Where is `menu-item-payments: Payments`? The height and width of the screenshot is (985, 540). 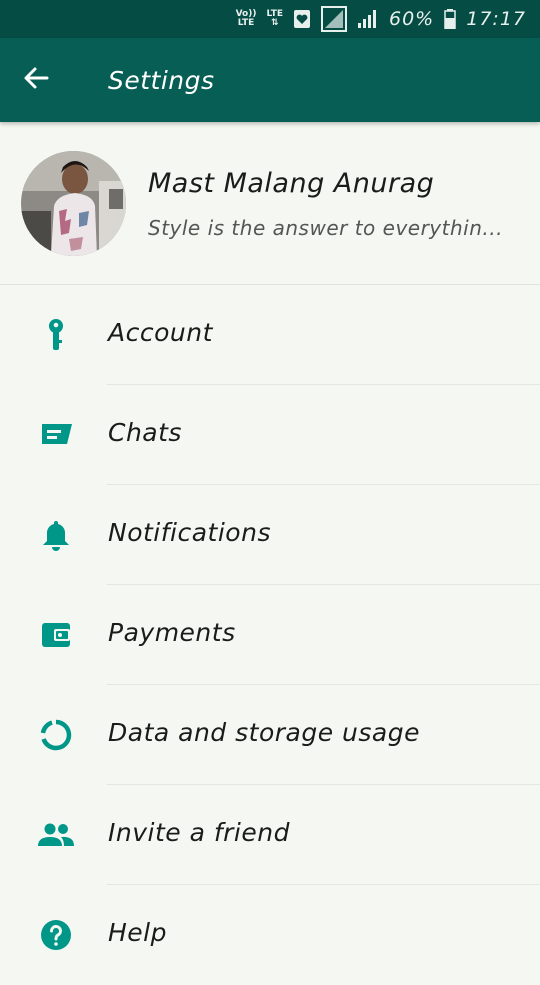
menu-item-payments: Payments is located at coordinates (270, 635).